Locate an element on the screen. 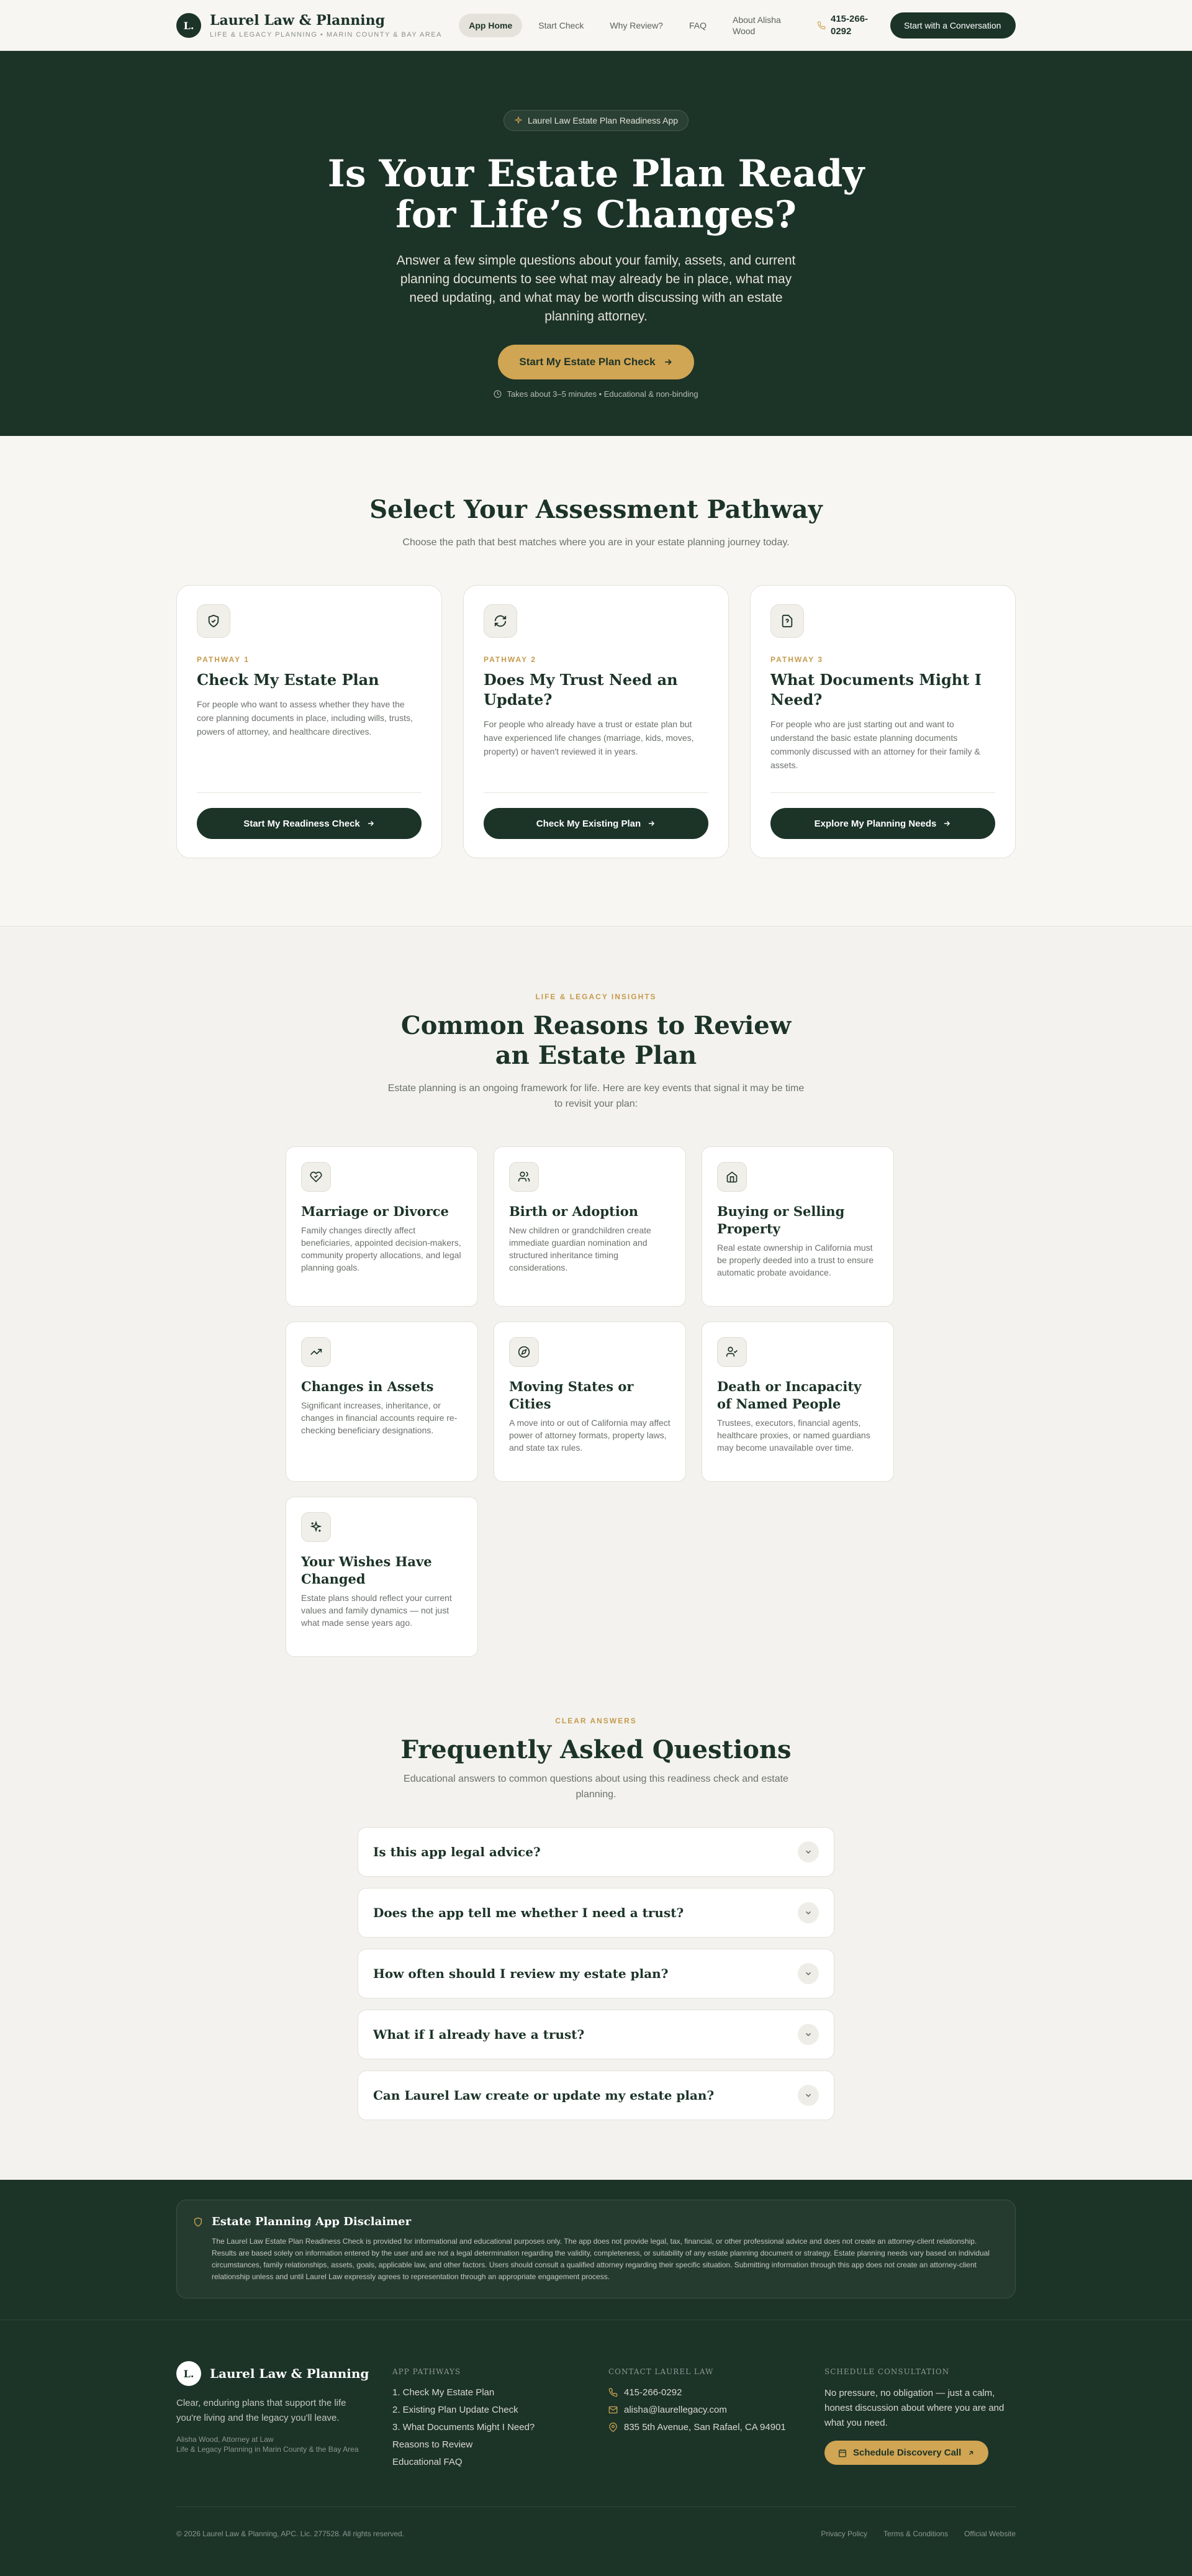  button-label: Start My Readiness Check is located at coordinates (301, 823).